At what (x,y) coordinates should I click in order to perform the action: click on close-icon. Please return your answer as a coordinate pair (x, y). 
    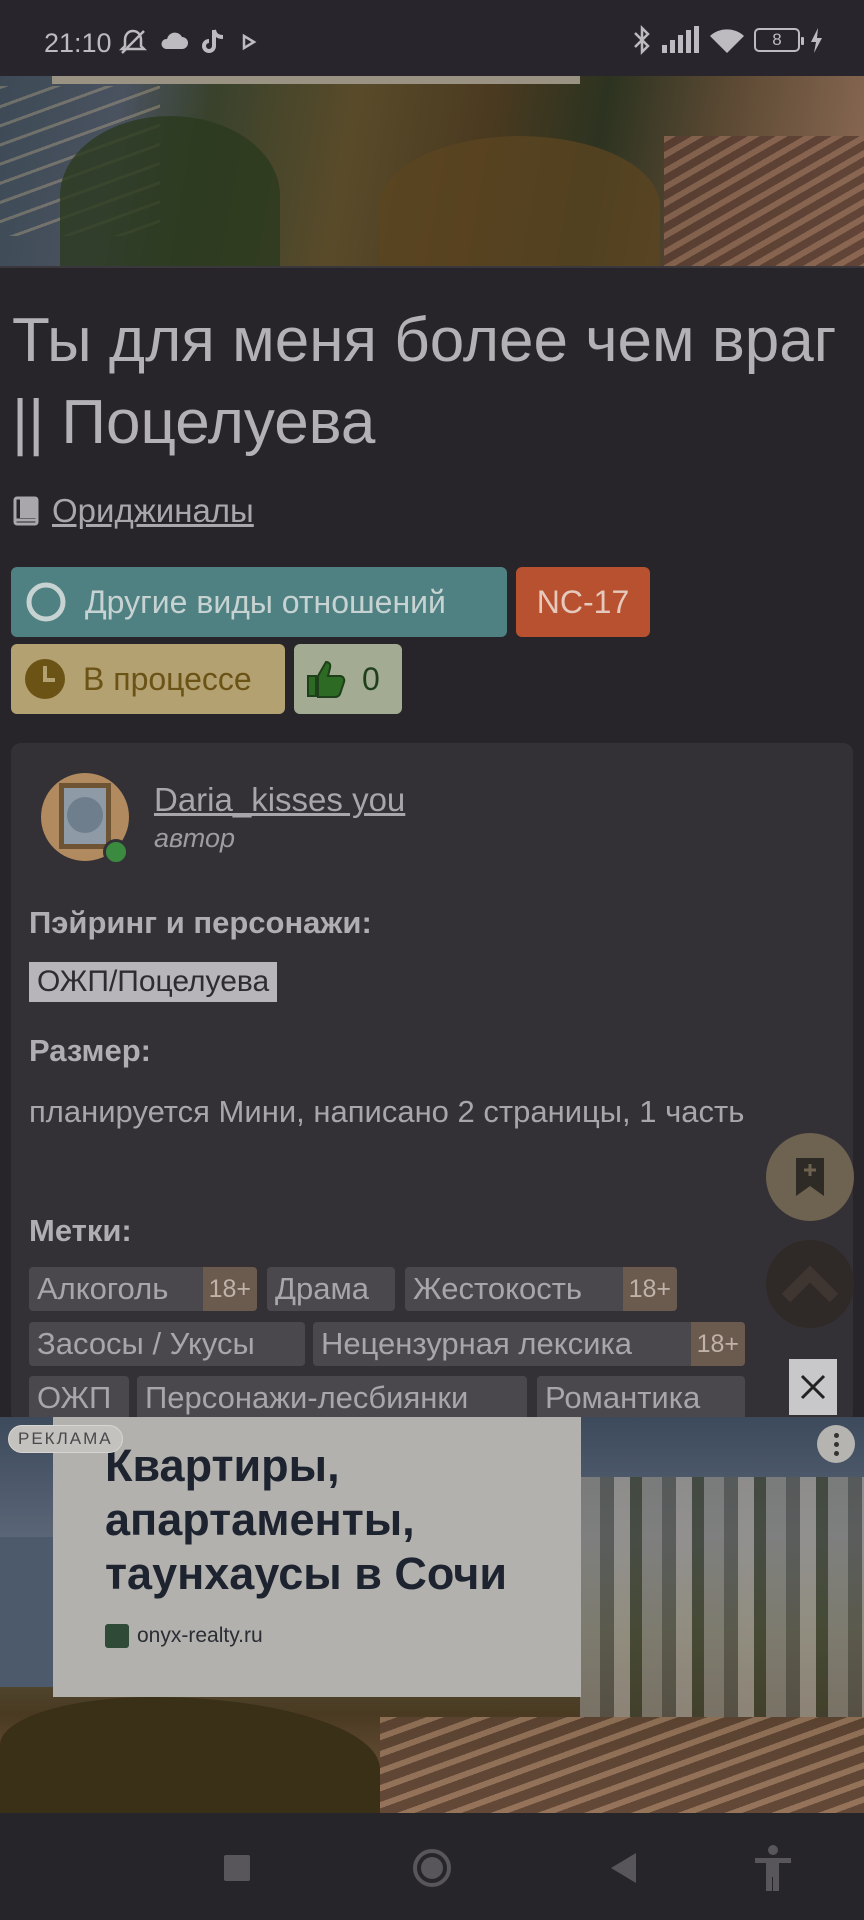
    Looking at the image, I should click on (813, 1387).